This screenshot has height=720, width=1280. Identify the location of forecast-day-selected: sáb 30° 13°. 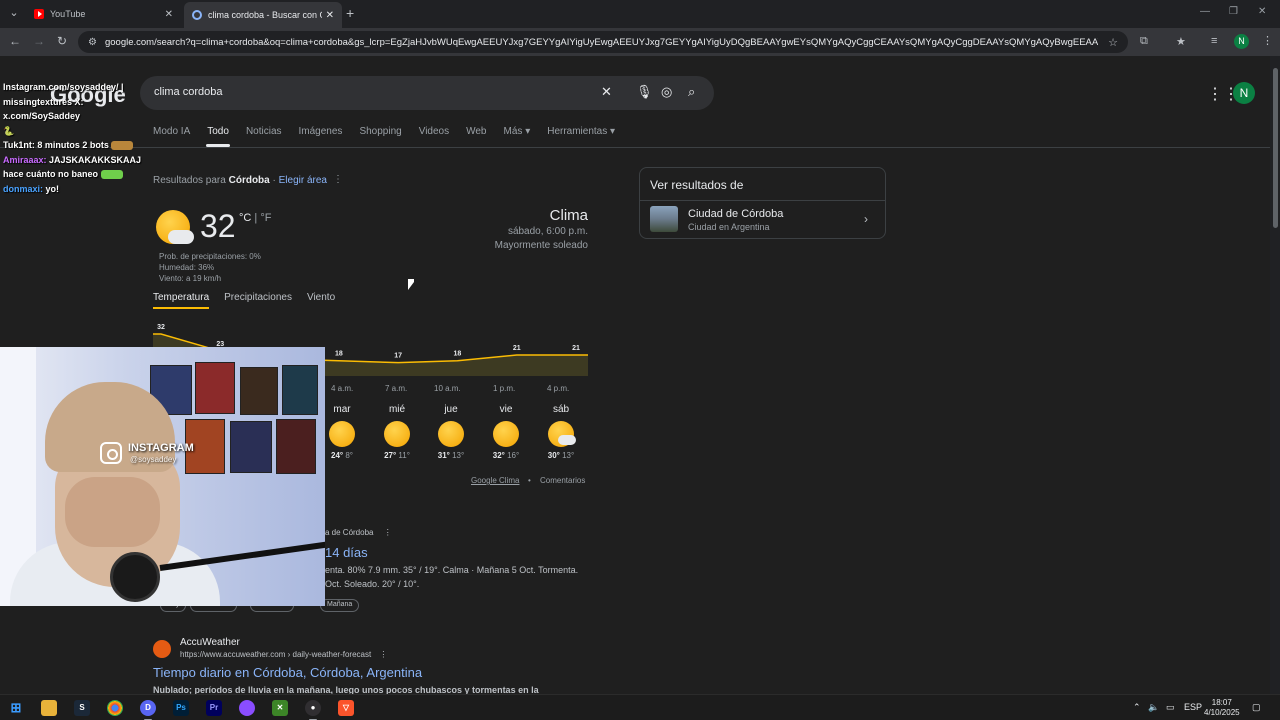
(561, 432).